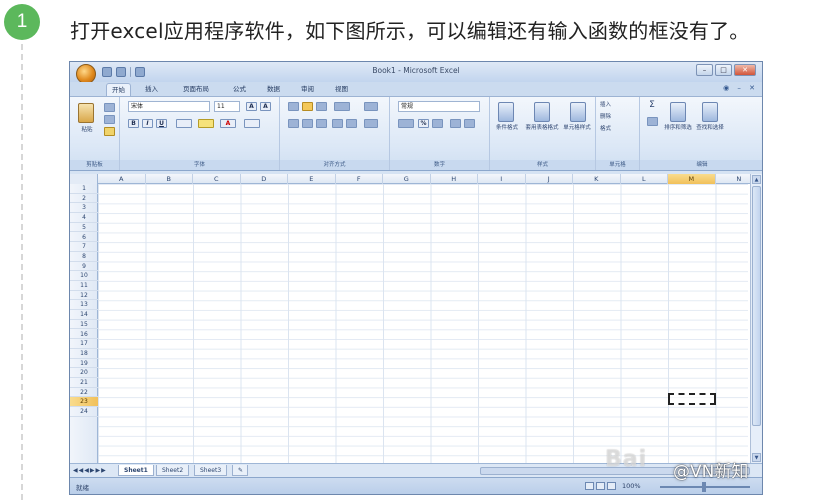 This screenshot has width=829, height=500. What do you see at coordinates (321, 123) in the screenshot?
I see `align-right-icon` at bounding box center [321, 123].